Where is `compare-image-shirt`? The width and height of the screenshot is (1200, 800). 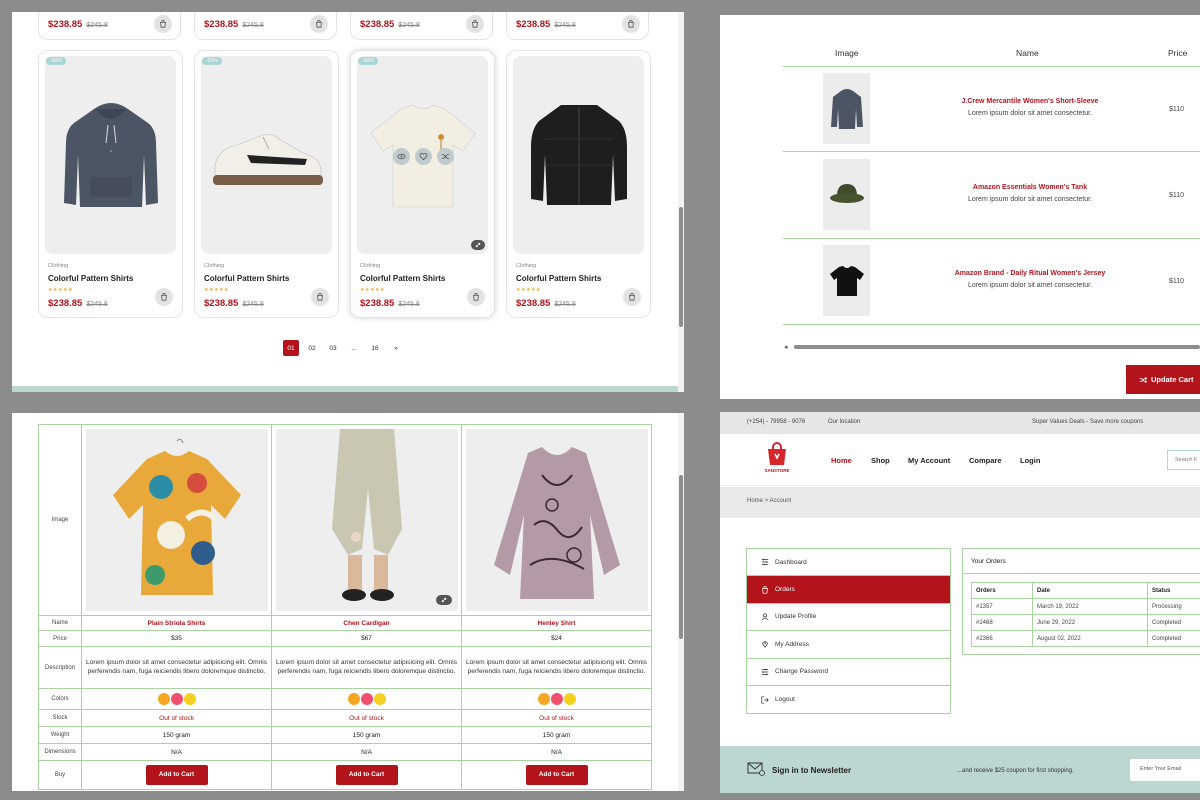
compare-image-shirt is located at coordinates (176, 520).